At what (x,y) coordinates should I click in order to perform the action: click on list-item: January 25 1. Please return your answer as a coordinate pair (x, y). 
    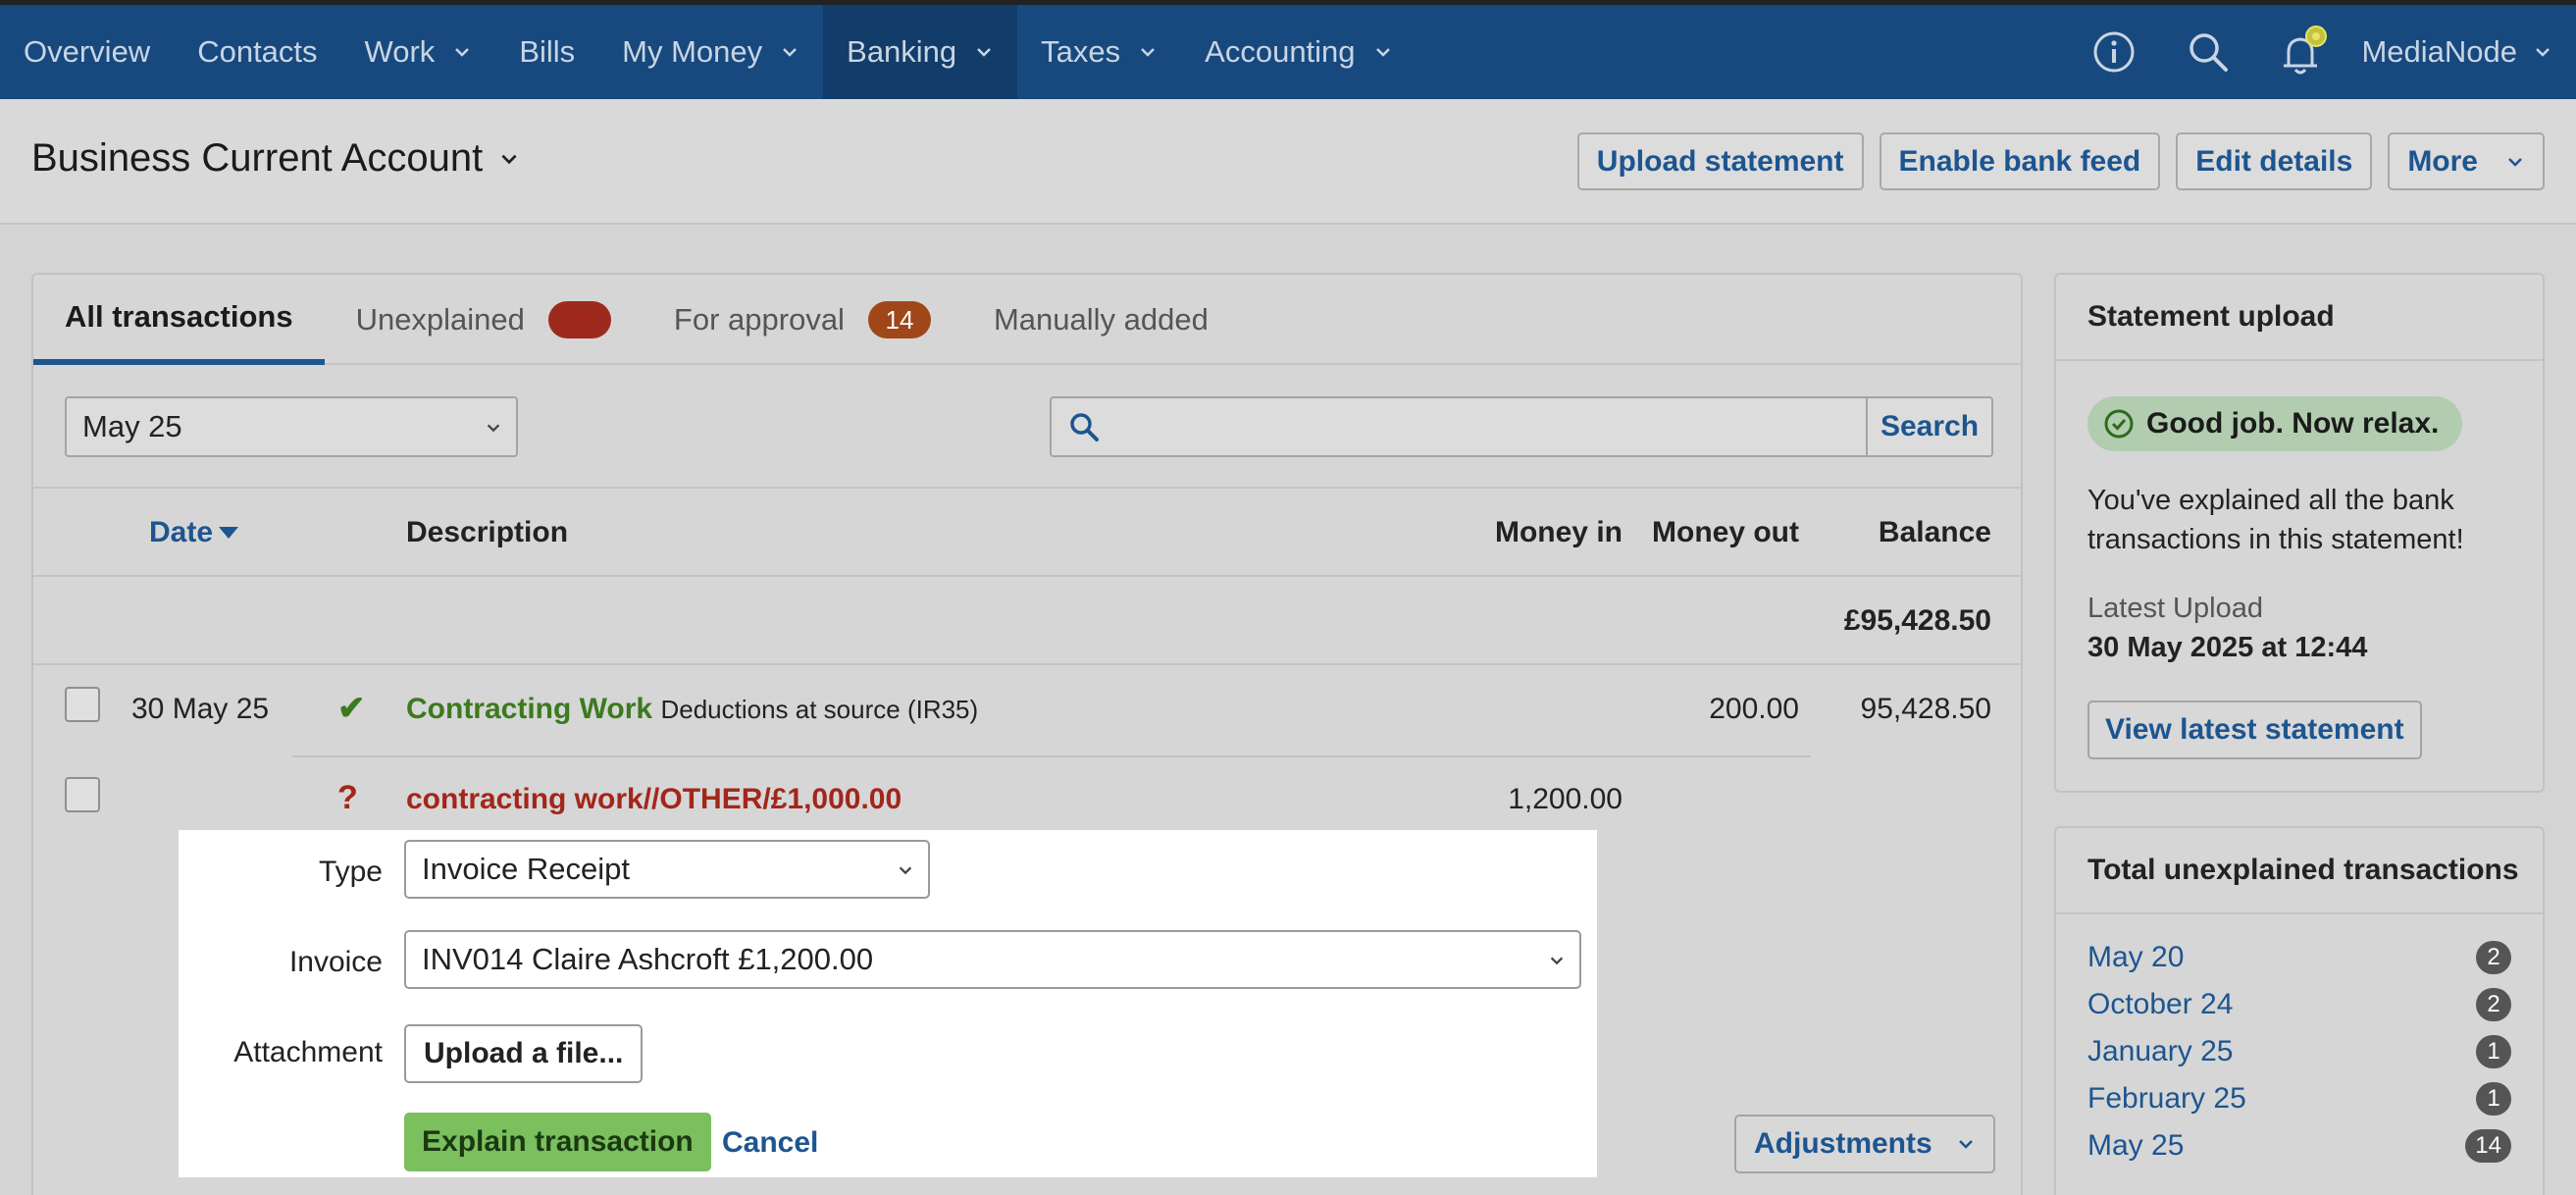
    Looking at the image, I should click on (2299, 1051).